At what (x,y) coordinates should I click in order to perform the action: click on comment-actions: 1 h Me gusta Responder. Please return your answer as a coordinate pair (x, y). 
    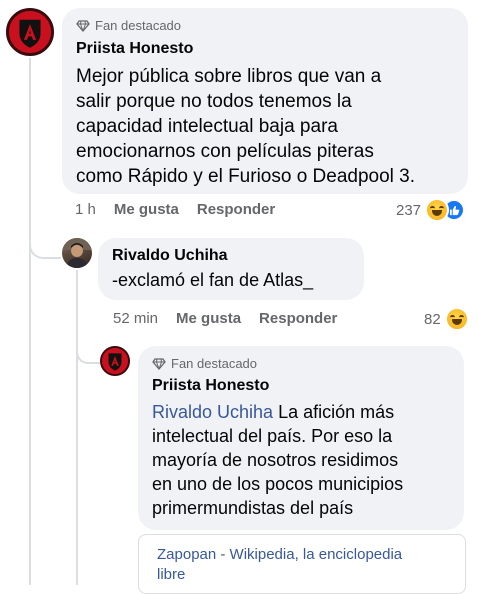
    Looking at the image, I should click on (175, 209).